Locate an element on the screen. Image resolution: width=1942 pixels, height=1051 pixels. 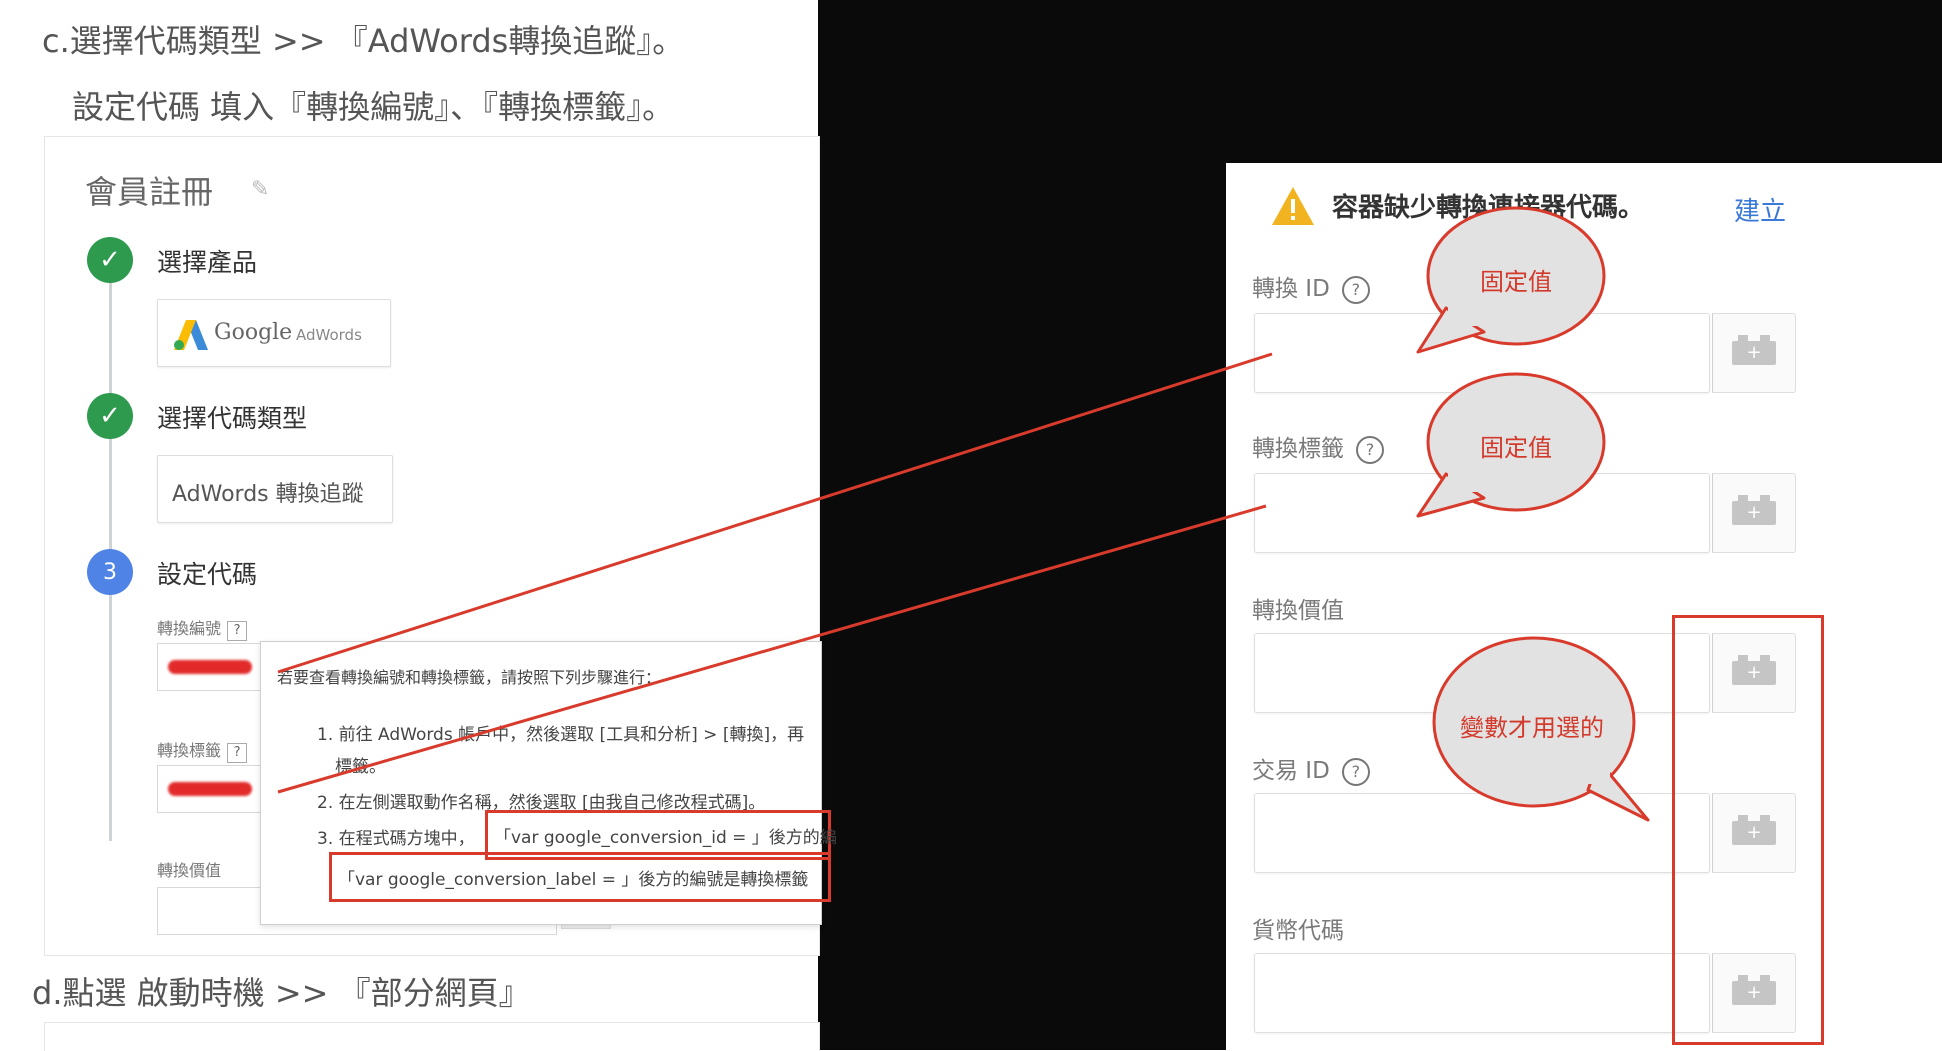
bubble-variable-text: 變數才用選的 is located at coordinates (1532, 728).